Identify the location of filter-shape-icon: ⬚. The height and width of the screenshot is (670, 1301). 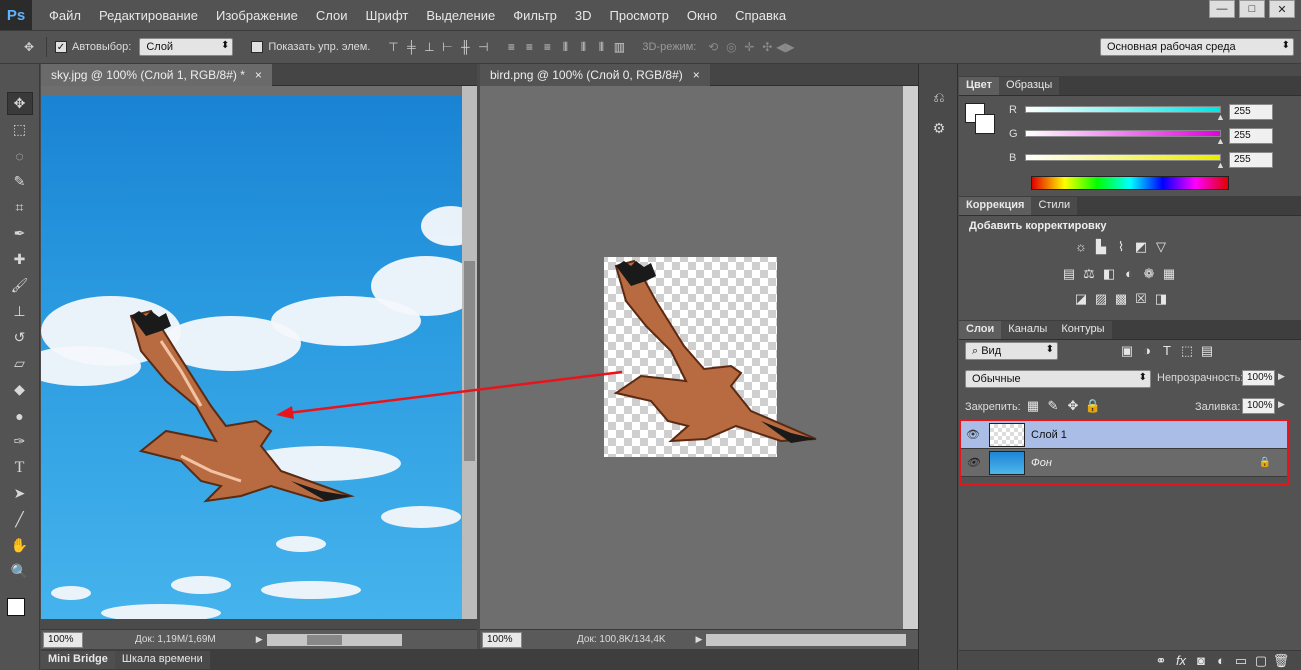
(1187, 351).